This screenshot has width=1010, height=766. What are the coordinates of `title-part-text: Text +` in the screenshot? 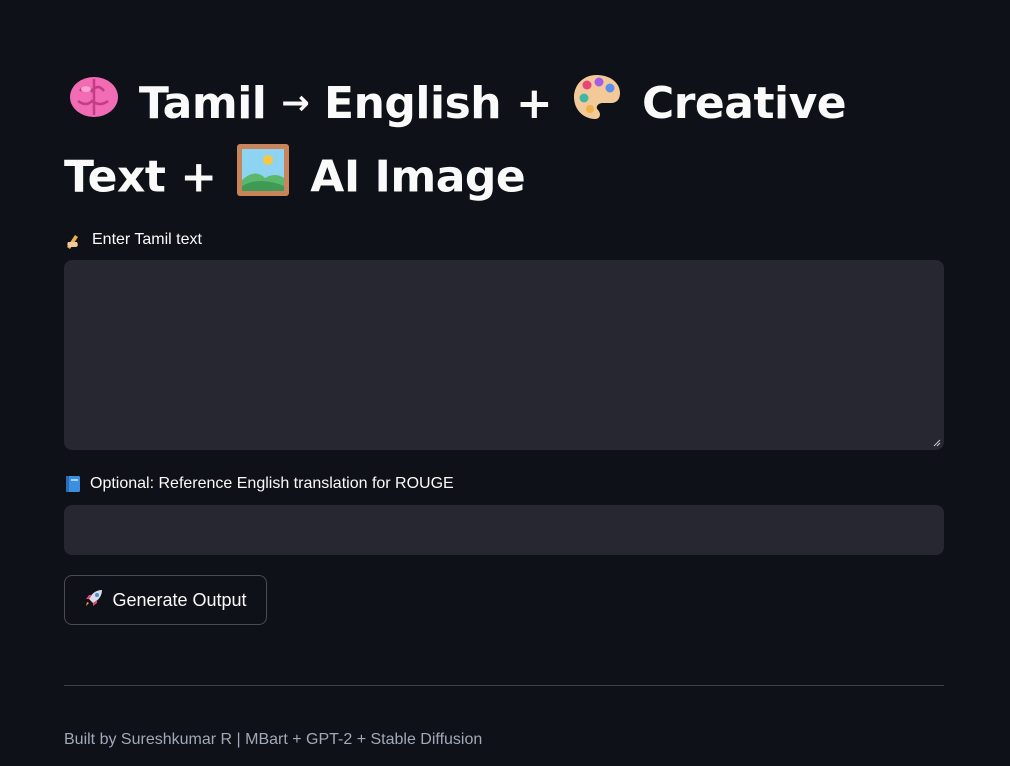 It's located at (140, 176).